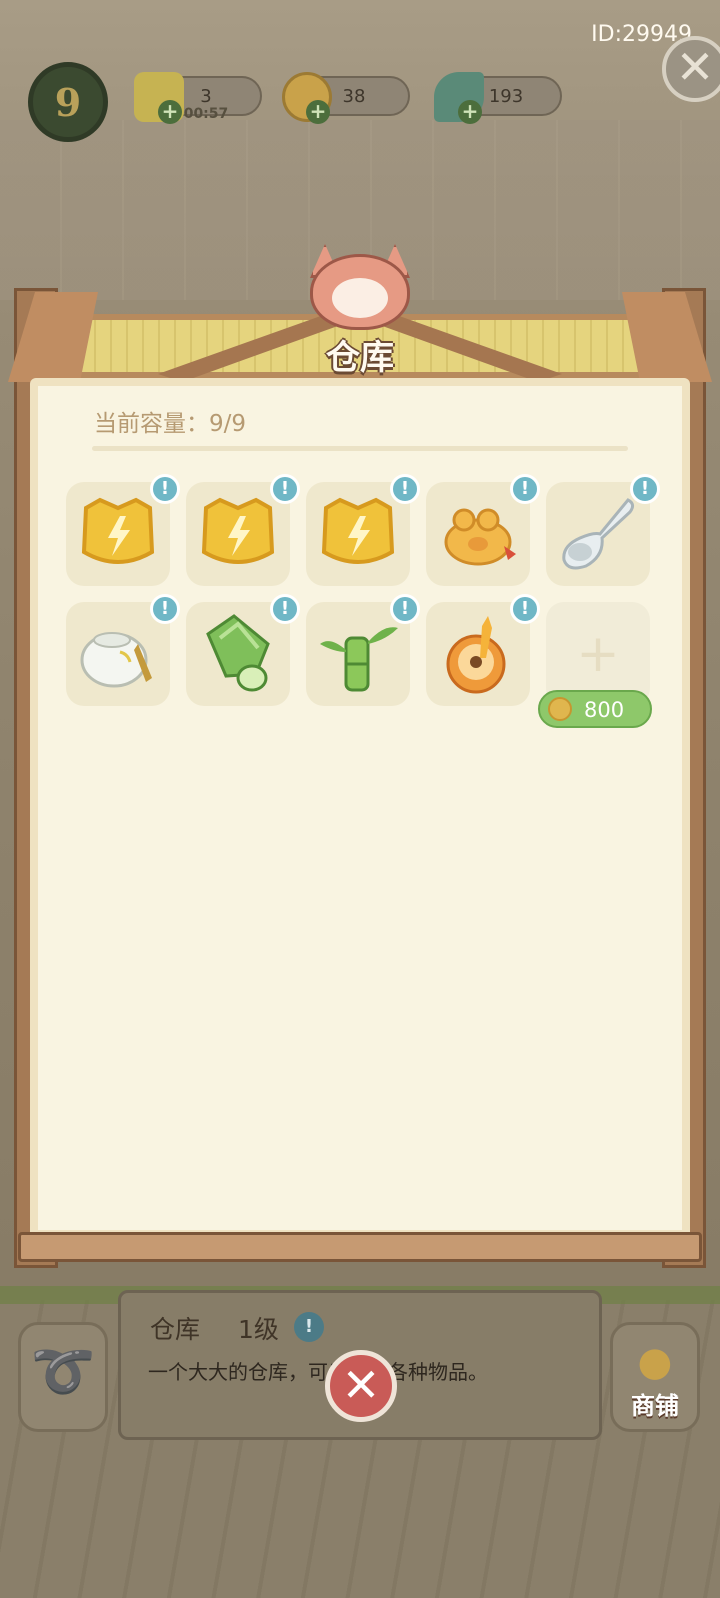 Image resolution: width=720 pixels, height=1598 pixels. I want to click on panel-title: 仓库, so click(360, 358).